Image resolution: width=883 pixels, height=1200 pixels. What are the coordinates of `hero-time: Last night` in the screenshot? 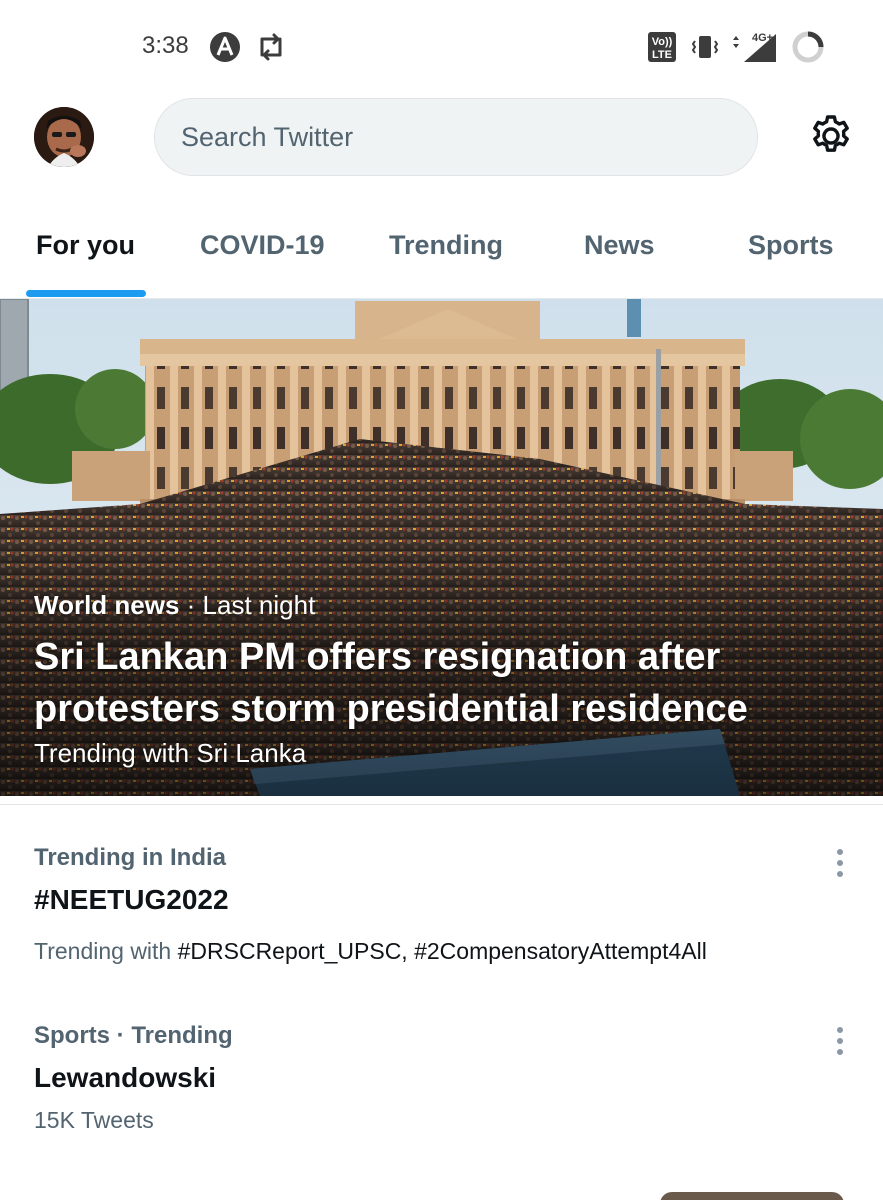 It's located at (259, 605).